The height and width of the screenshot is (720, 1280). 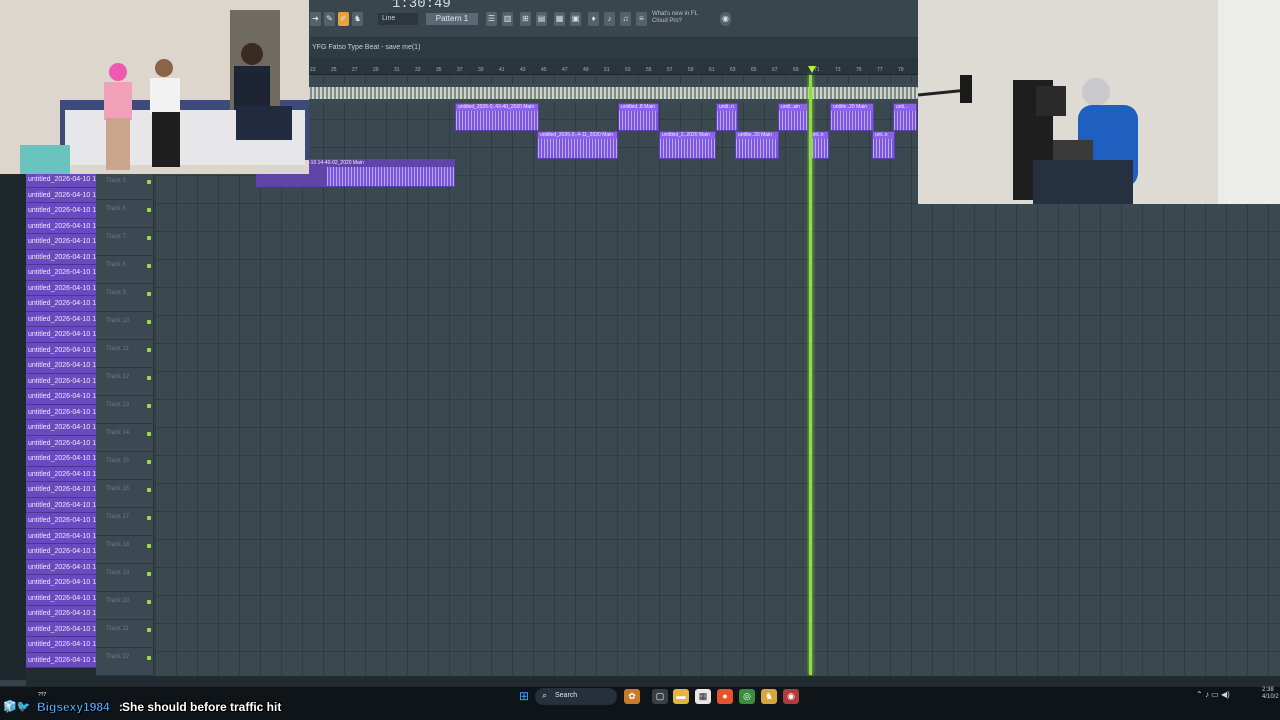 I want to click on arrow-icon: ➜, so click(x=315, y=19).